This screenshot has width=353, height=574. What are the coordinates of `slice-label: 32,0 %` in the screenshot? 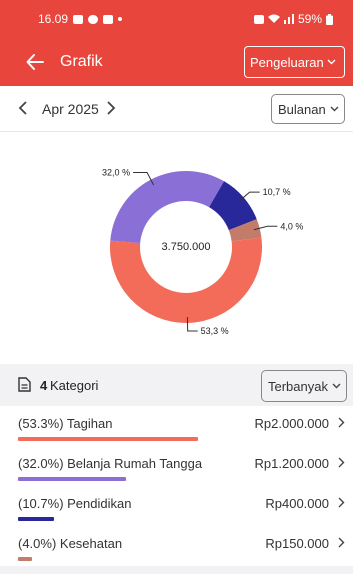 It's located at (116, 173).